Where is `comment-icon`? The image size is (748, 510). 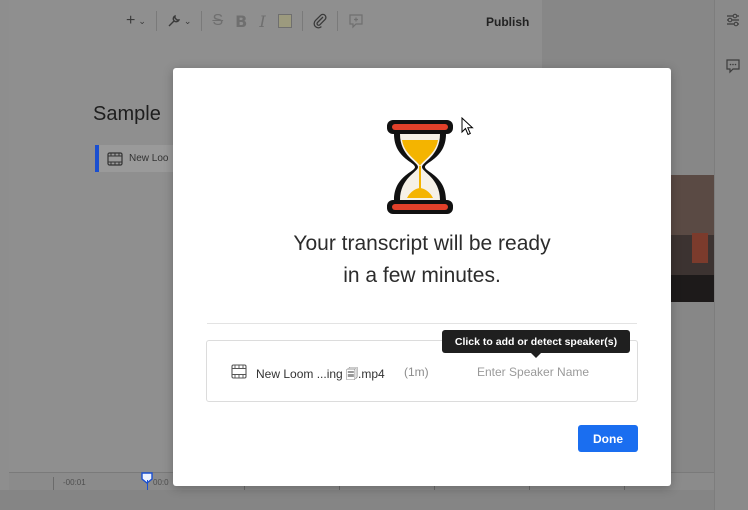
comment-icon is located at coordinates (733, 66).